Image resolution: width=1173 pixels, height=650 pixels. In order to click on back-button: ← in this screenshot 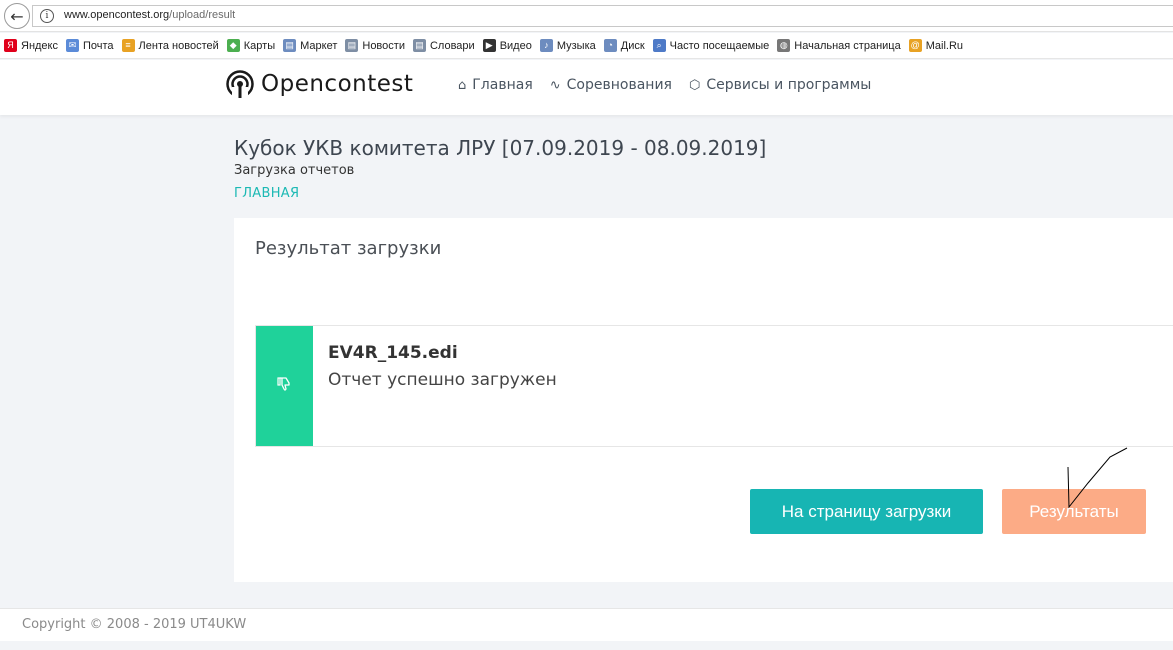, I will do `click(17, 16)`.